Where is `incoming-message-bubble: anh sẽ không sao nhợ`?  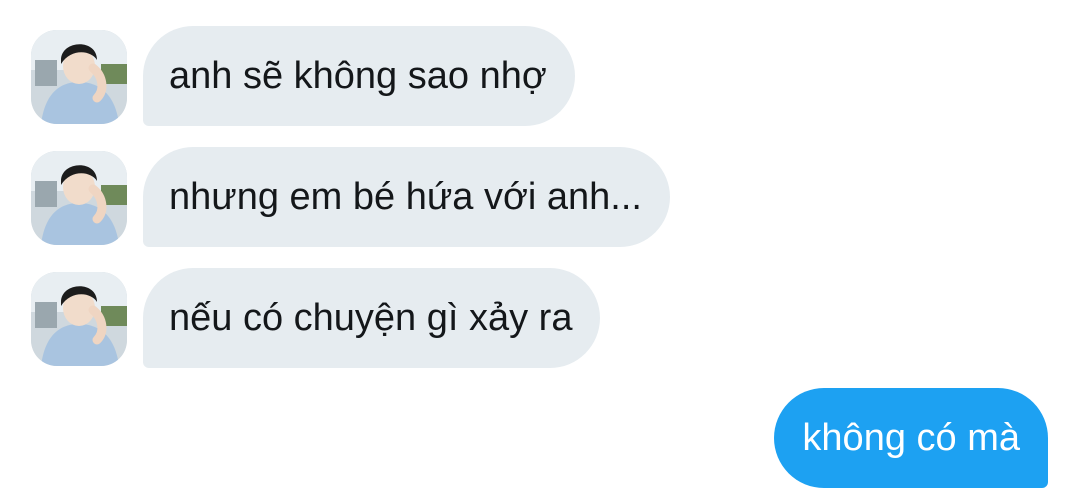 incoming-message-bubble: anh sẽ không sao nhợ is located at coordinates (359, 76).